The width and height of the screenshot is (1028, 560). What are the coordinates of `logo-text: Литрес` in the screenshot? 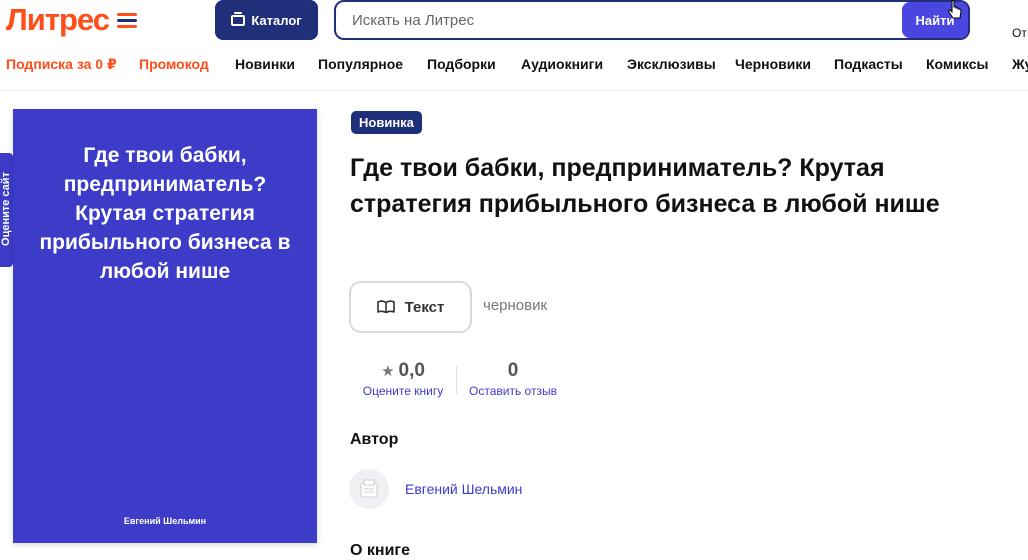 It's located at (58, 19).